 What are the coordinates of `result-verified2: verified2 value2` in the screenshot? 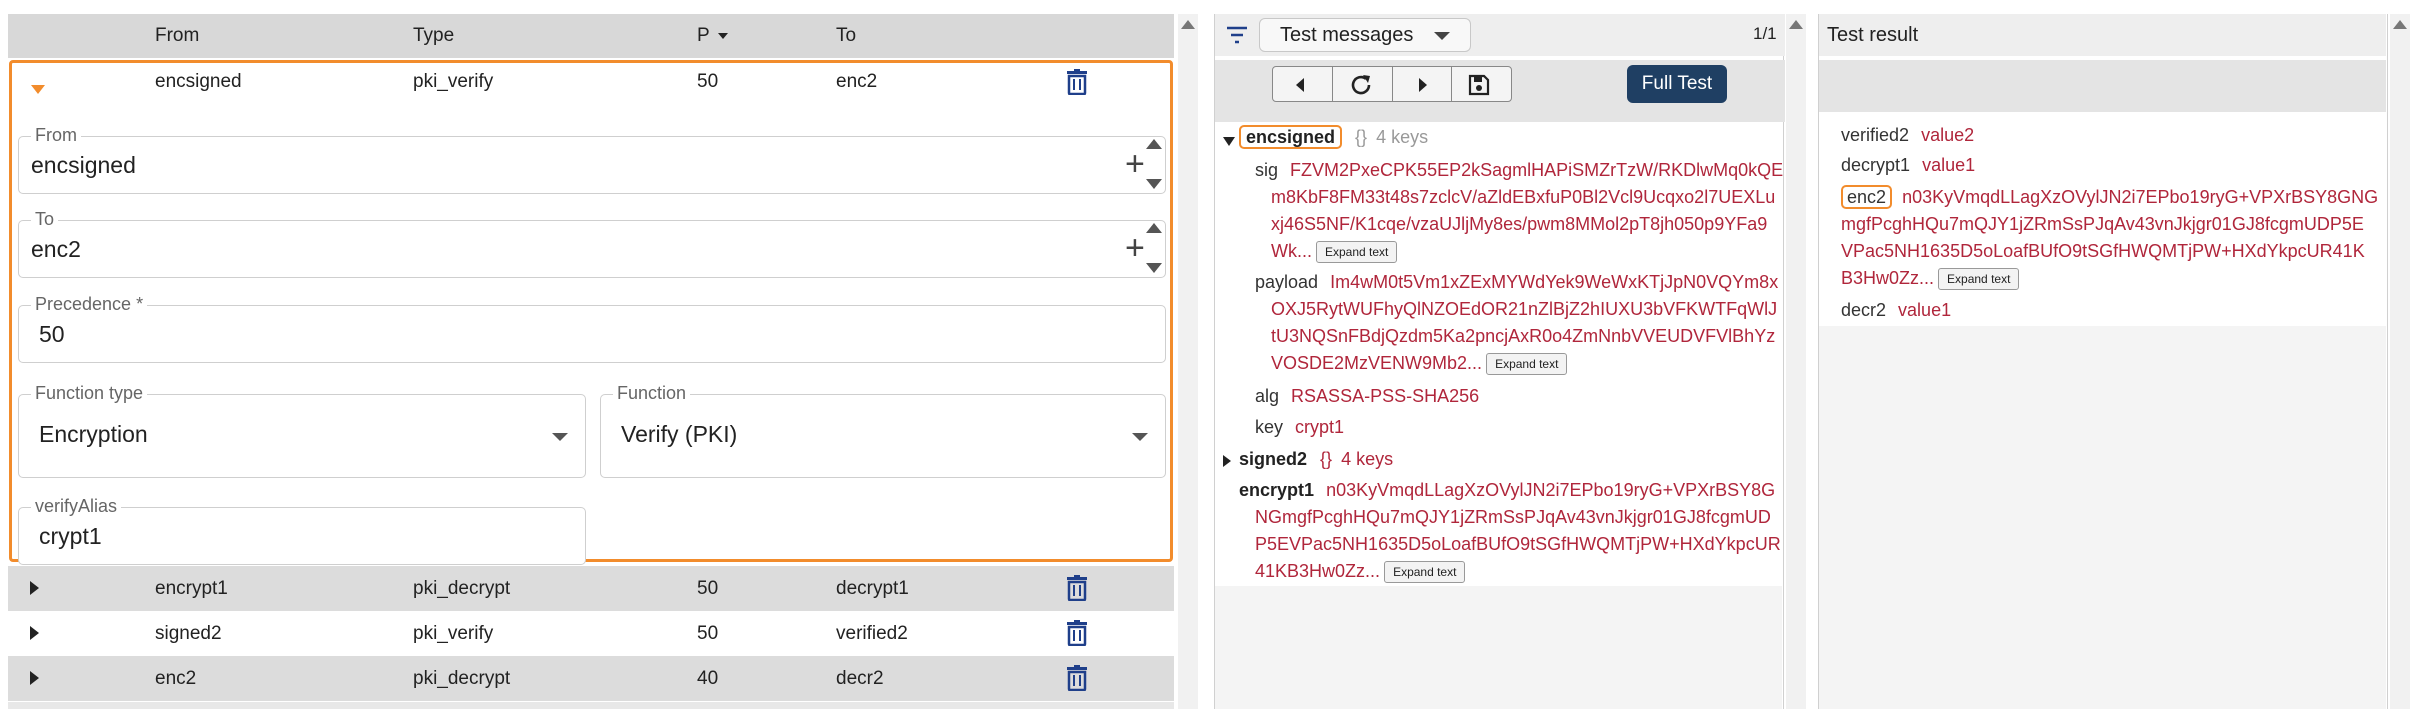 It's located at (1908, 135).